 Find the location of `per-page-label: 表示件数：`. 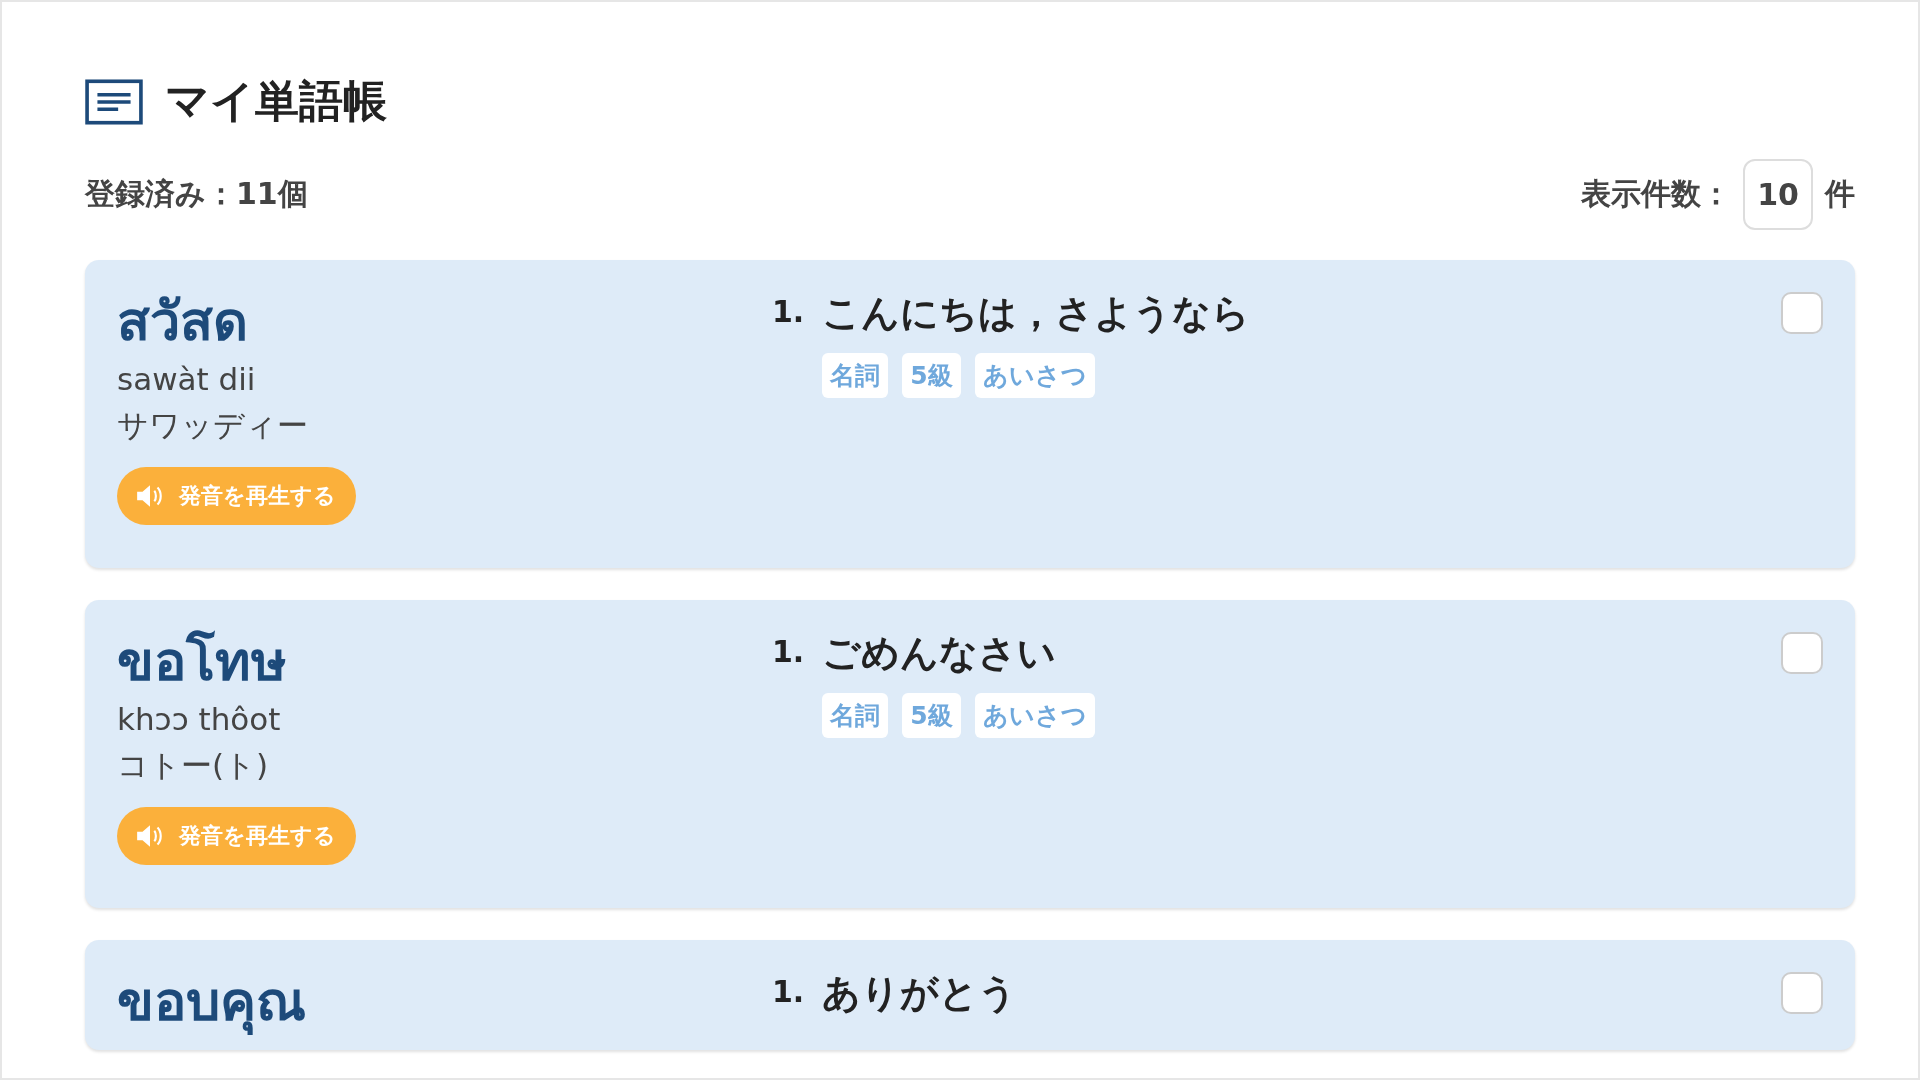

per-page-label: 表示件数： is located at coordinates (1656, 194).